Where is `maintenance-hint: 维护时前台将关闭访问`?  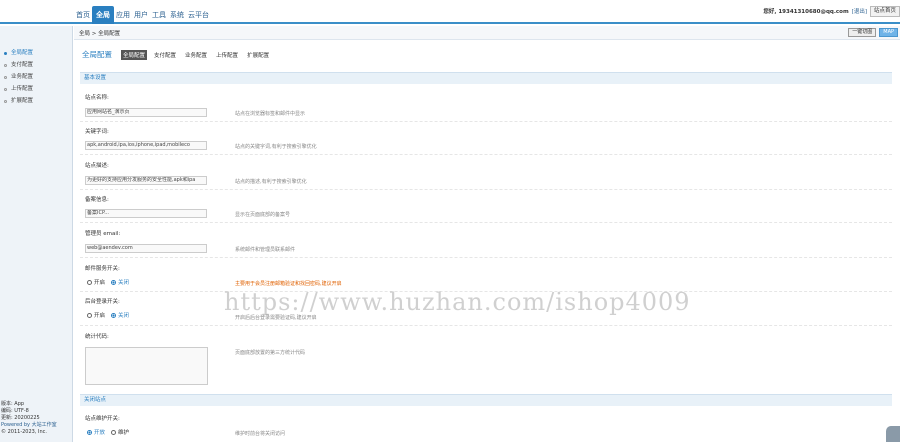 maintenance-hint: 维护时前台将关闭访问 is located at coordinates (260, 434).